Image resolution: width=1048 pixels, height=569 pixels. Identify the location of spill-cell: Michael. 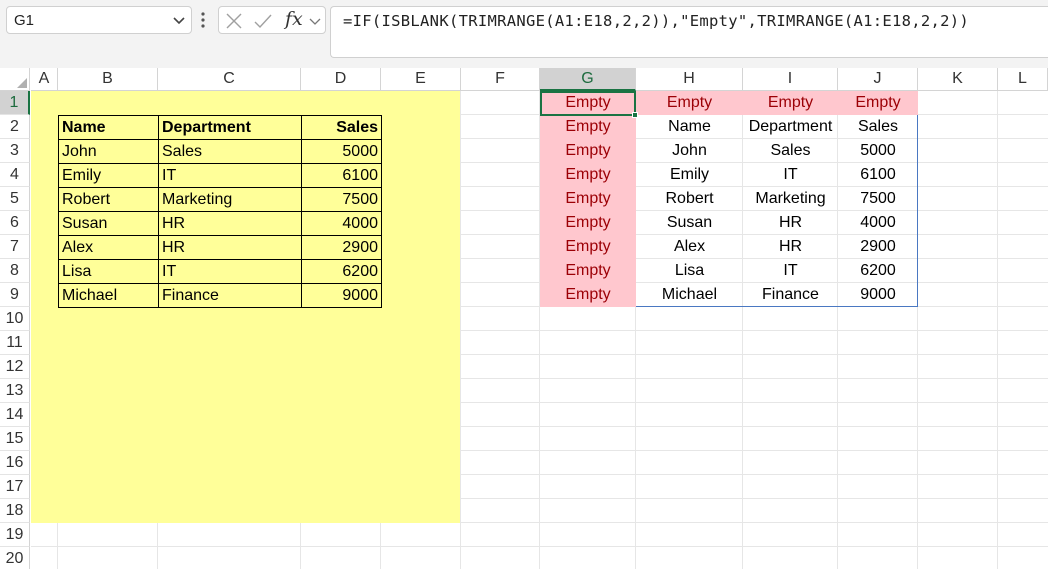
(689, 295).